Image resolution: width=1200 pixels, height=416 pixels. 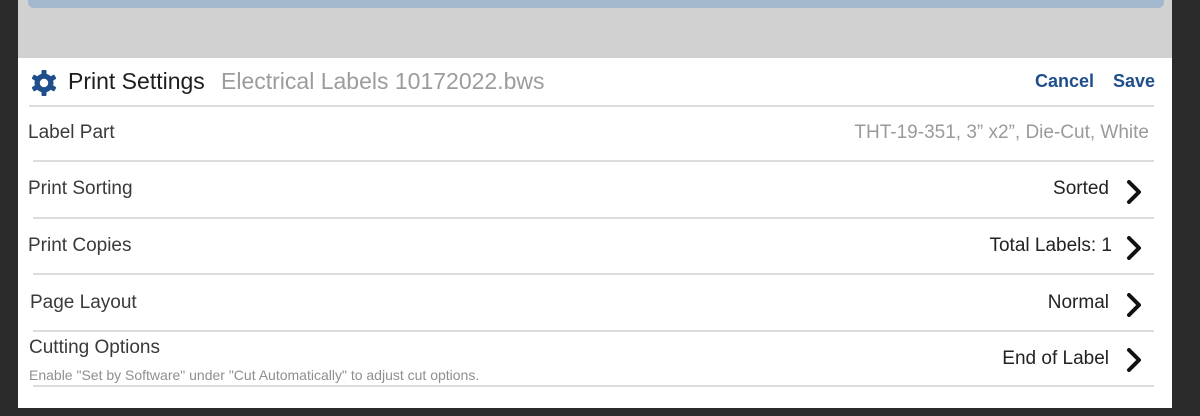 What do you see at coordinates (595, 302) in the screenshot?
I see `settings-row-page-layout: Page Layout Normal` at bounding box center [595, 302].